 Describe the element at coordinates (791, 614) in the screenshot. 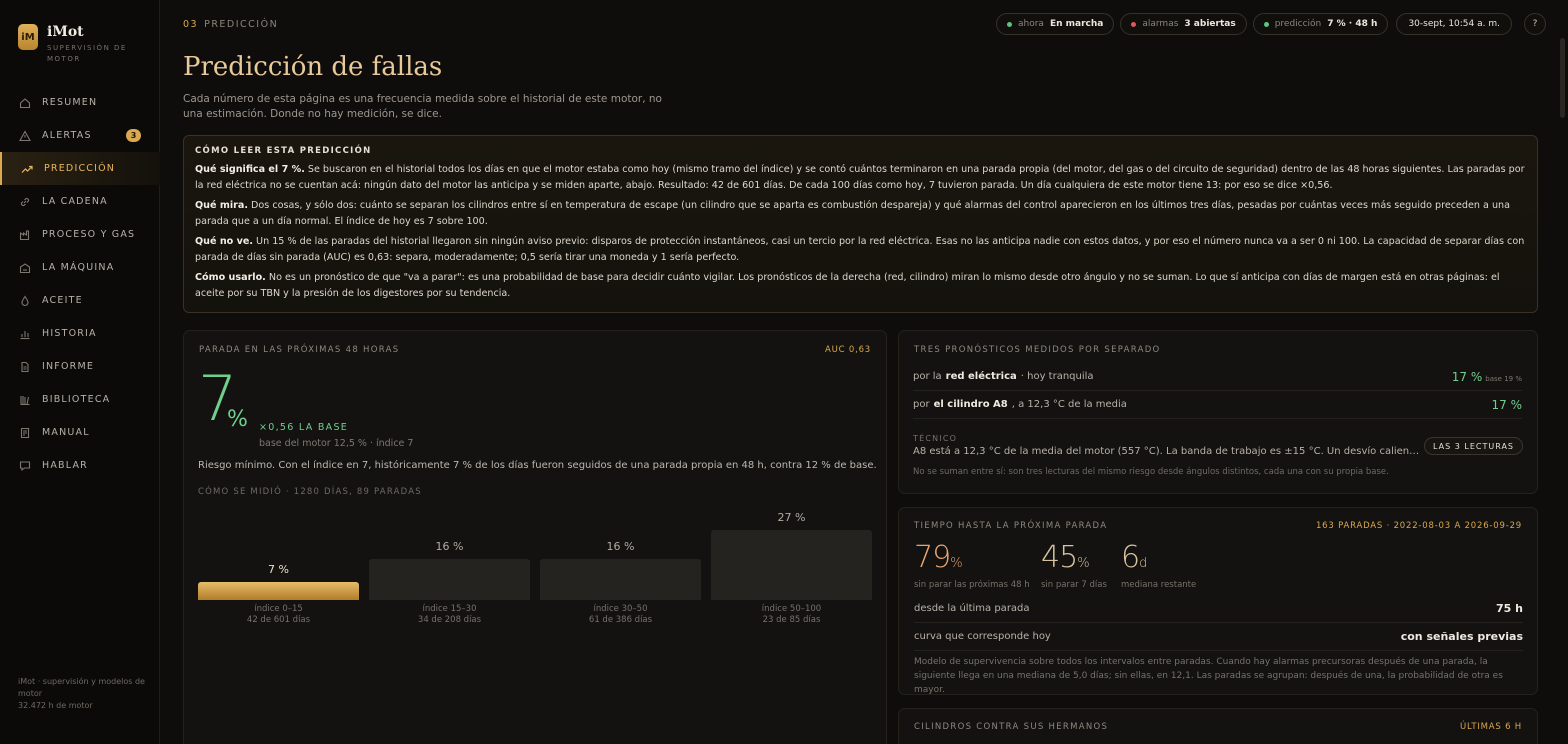

I see `bar-category-label: índice 50–100 23 de 85 días` at that location.